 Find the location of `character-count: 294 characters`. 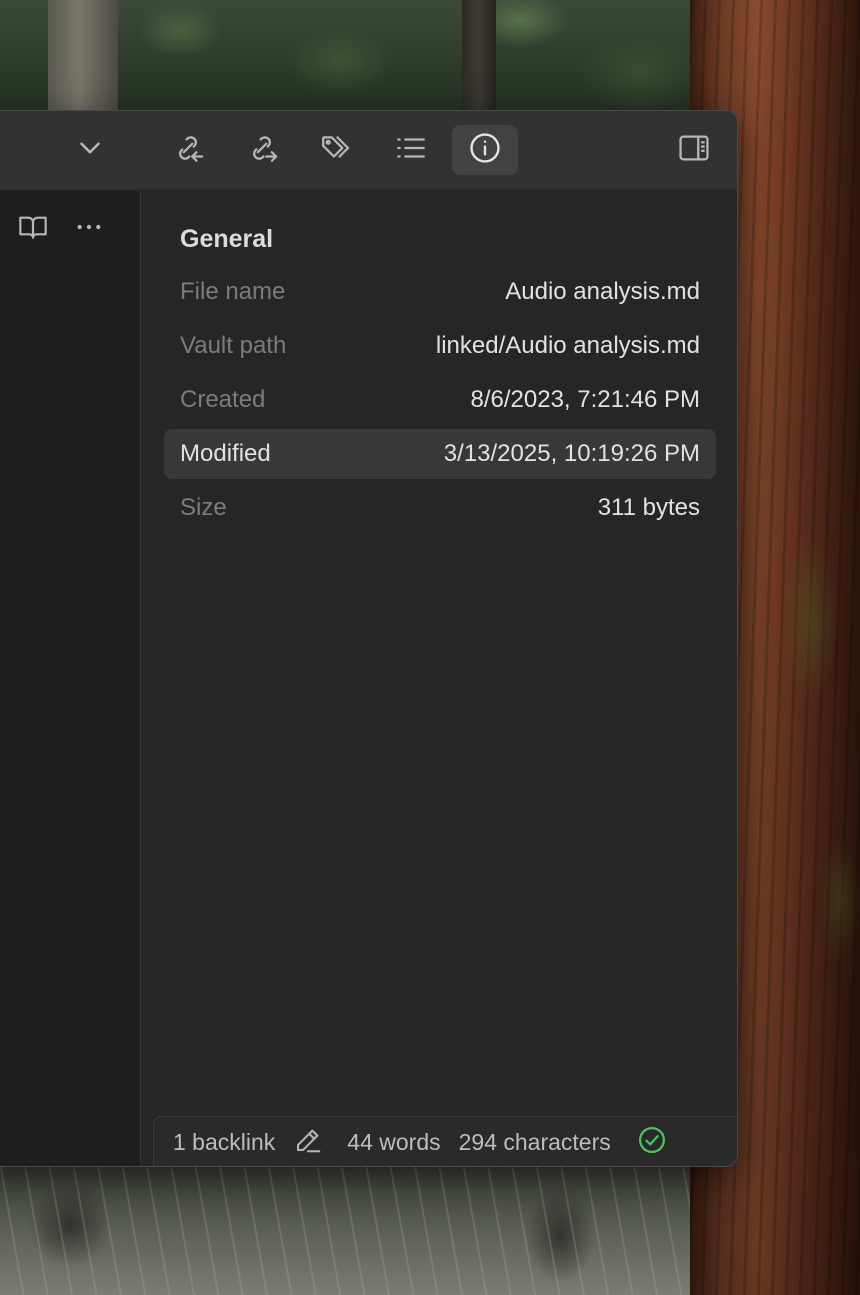

character-count: 294 characters is located at coordinates (534, 1142).